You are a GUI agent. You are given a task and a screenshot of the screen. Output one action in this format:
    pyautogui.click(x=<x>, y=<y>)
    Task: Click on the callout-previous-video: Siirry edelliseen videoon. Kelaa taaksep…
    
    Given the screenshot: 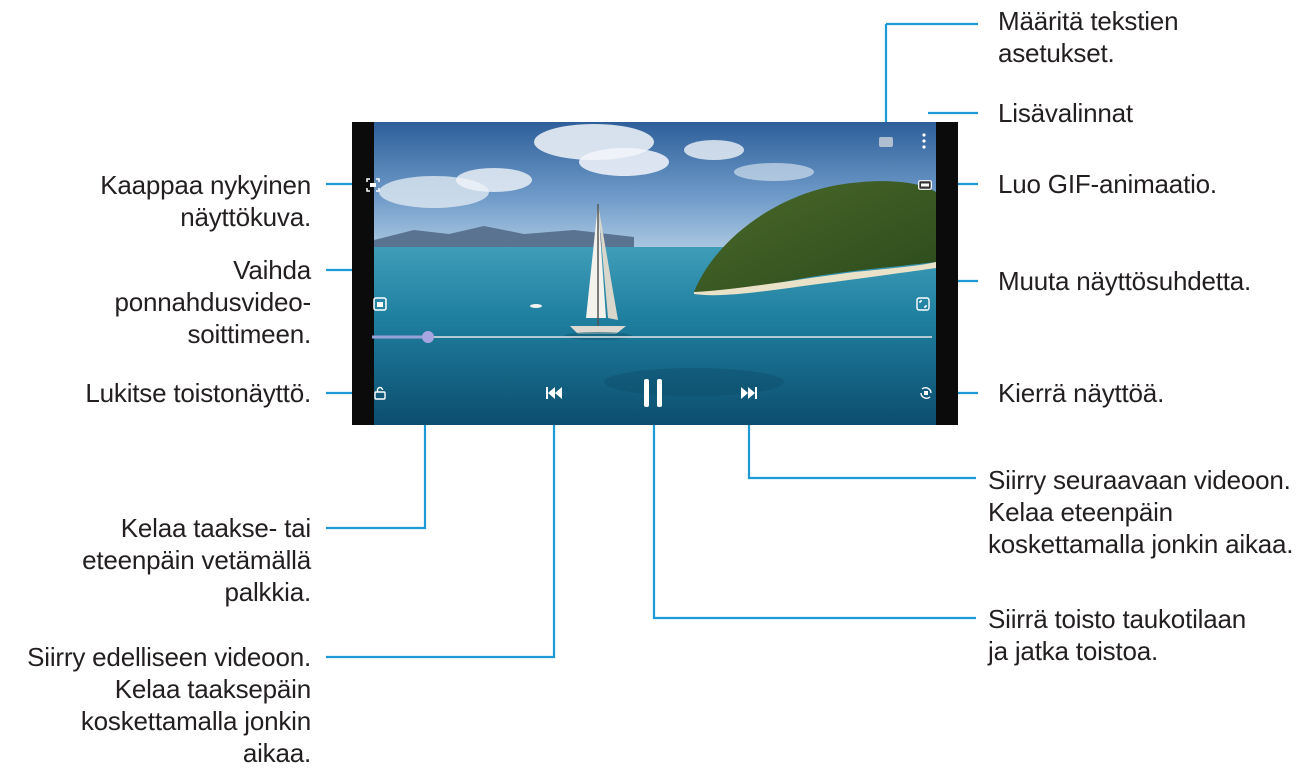 What is the action you would take?
    pyautogui.click(x=169, y=705)
    